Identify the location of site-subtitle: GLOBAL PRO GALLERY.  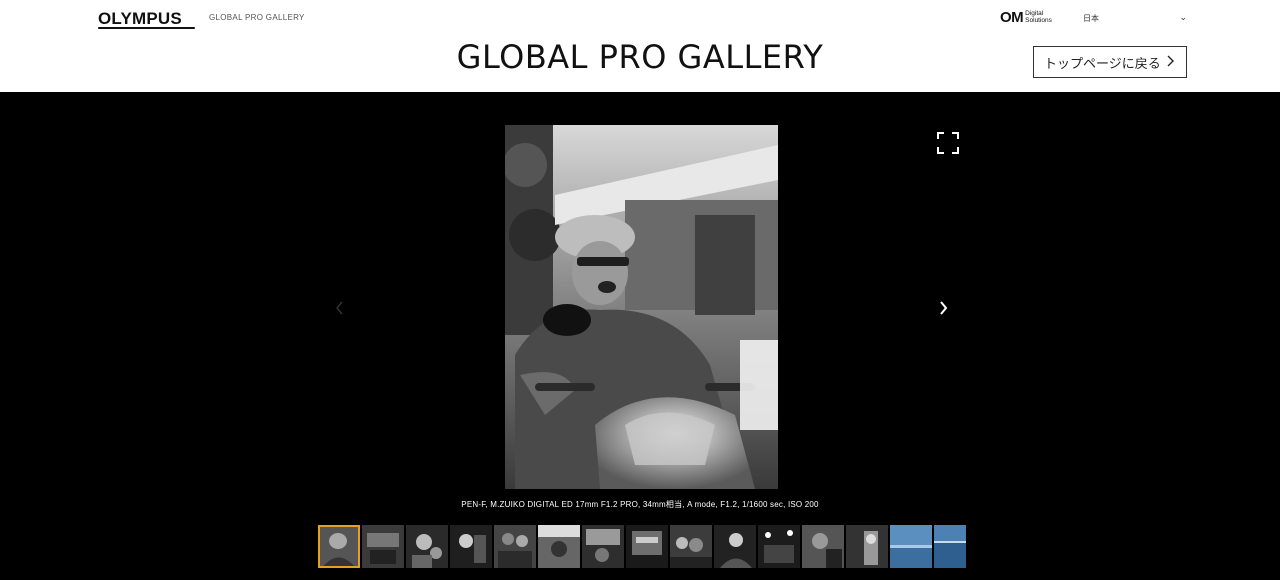
(257, 17).